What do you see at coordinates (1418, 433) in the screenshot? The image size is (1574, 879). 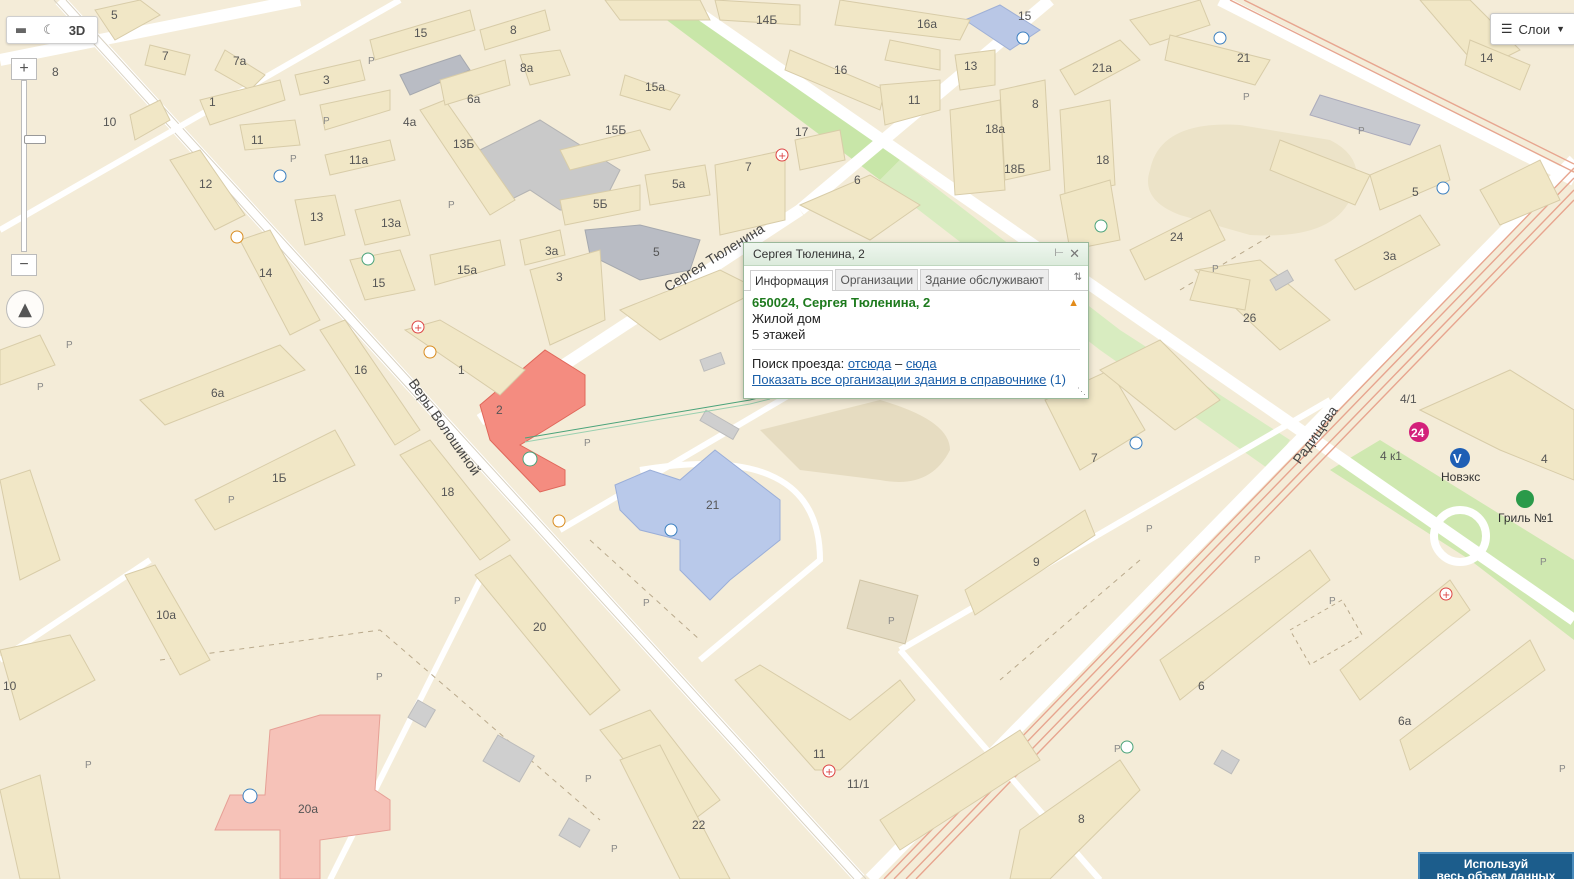 I see `24h-badge-label: 24` at bounding box center [1418, 433].